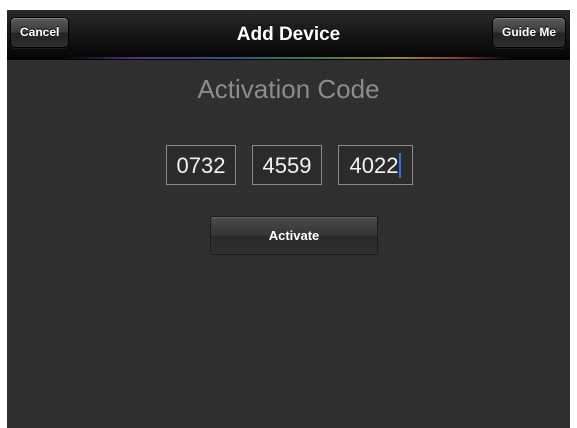 Image resolution: width=577 pixels, height=428 pixels. I want to click on text-caret, so click(400, 165).